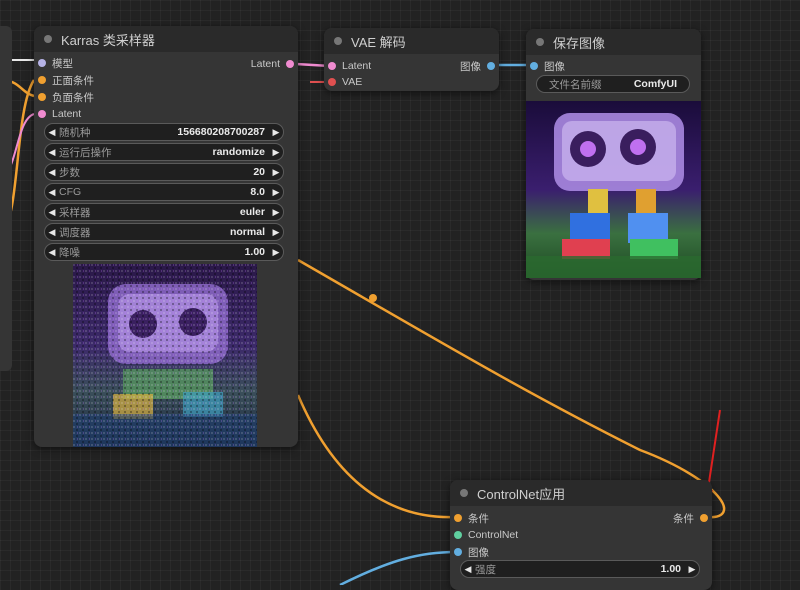  Describe the element at coordinates (613, 42) in the screenshot. I see `node-title-bar: 保存图像` at that location.